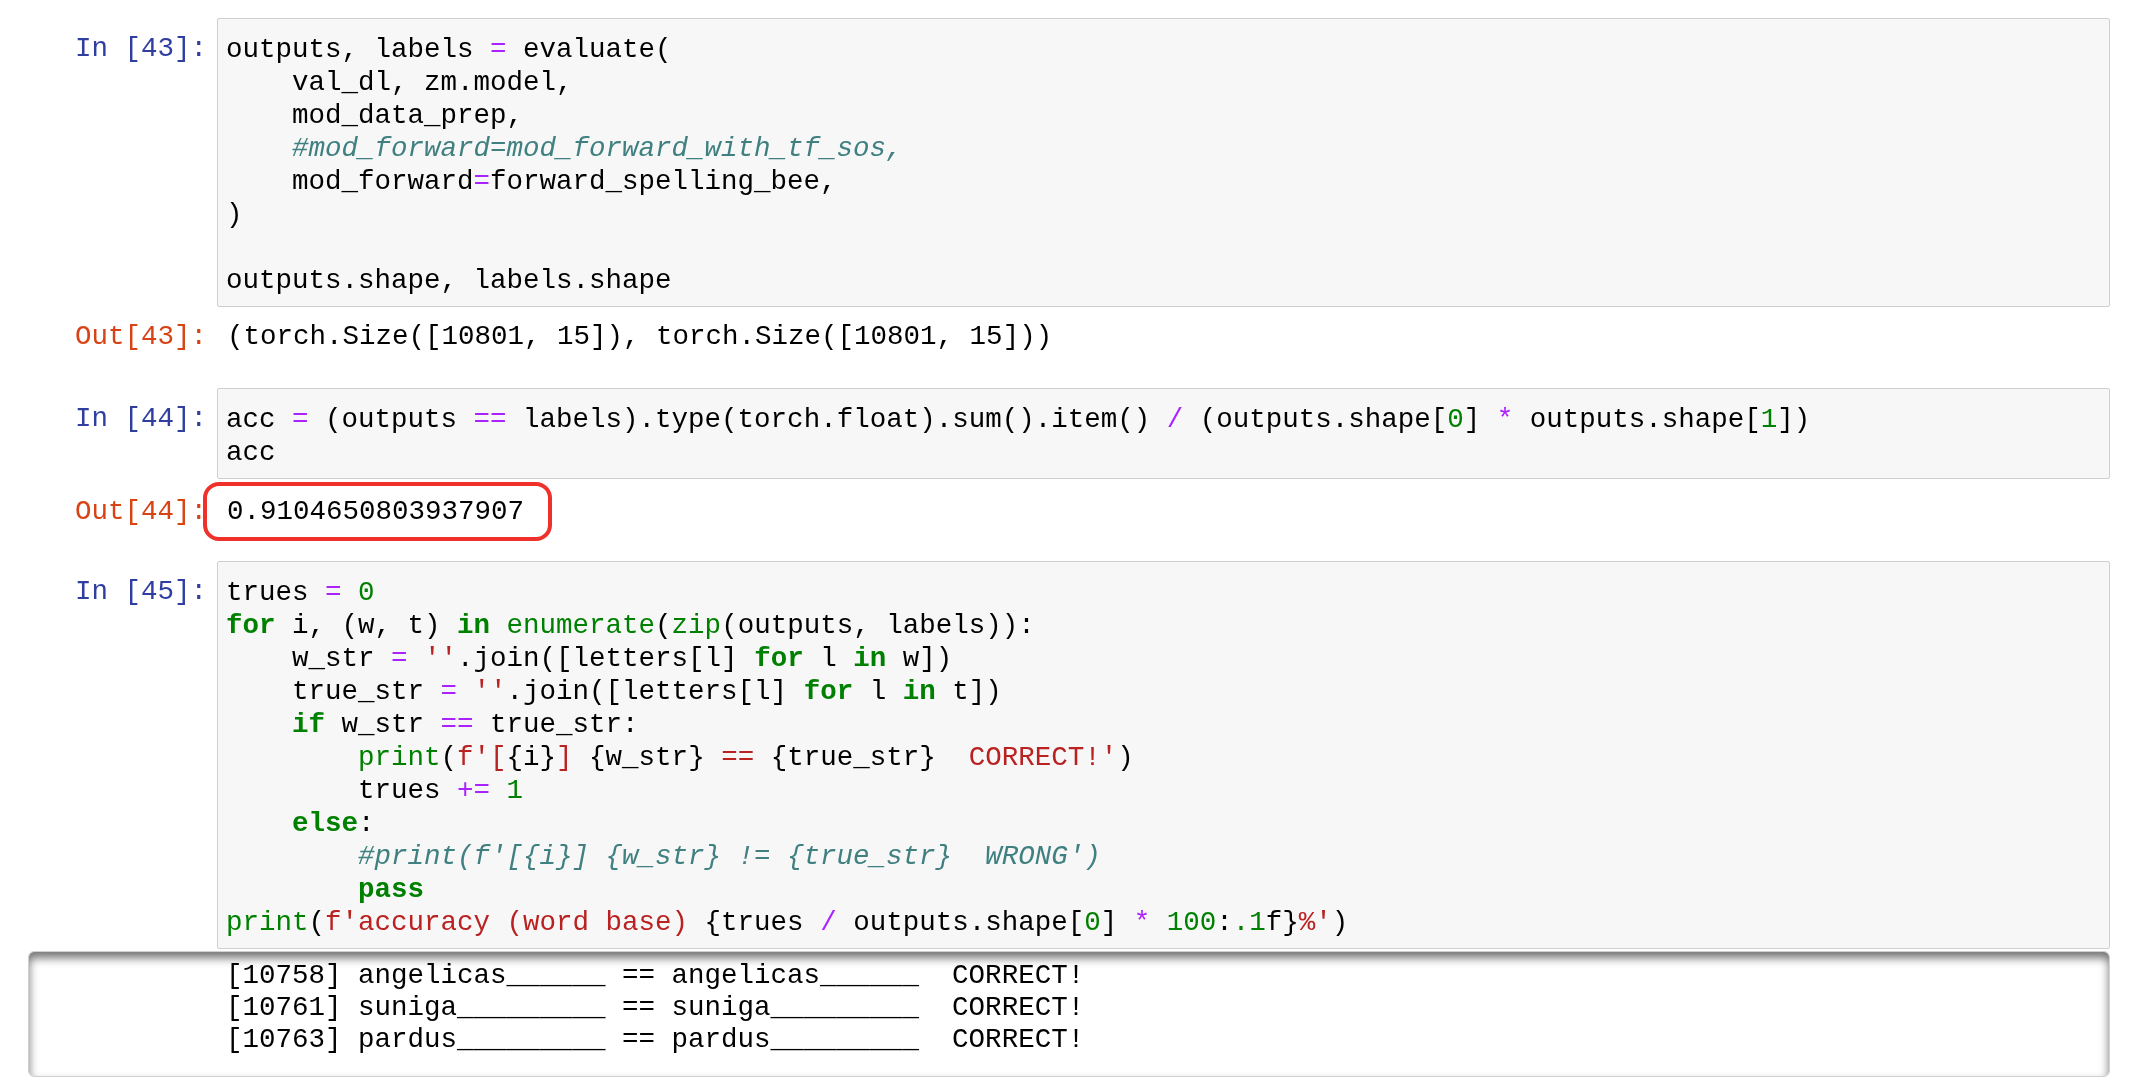  Describe the element at coordinates (564, 181) in the screenshot. I see `code-line: mod_forward=forward_spelling_bee,` at that location.